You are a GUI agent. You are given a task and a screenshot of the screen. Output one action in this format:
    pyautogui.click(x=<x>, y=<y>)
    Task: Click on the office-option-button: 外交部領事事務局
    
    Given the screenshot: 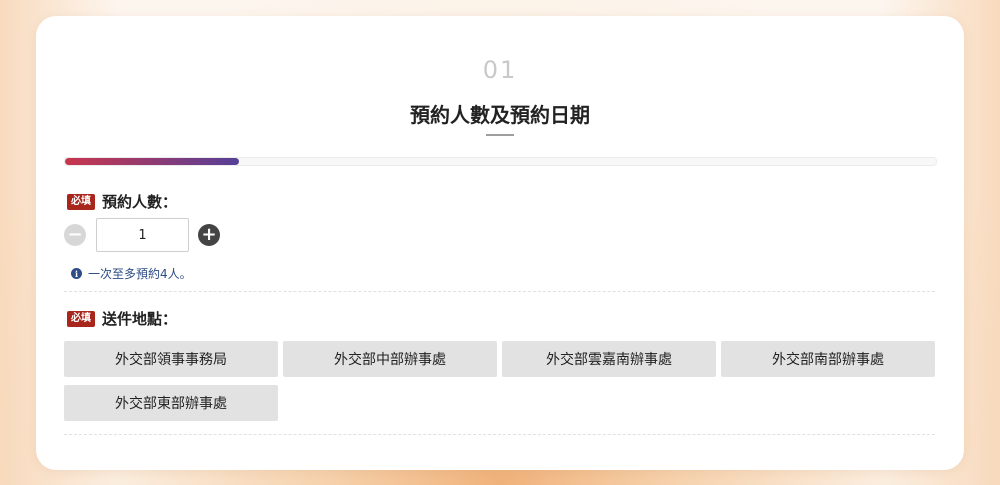 What is the action you would take?
    pyautogui.click(x=171, y=359)
    